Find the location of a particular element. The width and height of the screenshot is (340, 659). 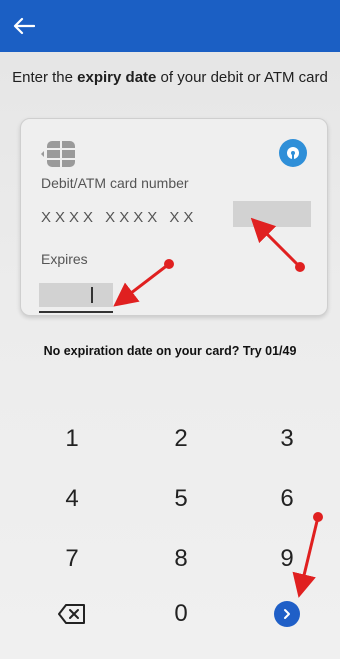

expiry-redaction is located at coordinates (76, 295).